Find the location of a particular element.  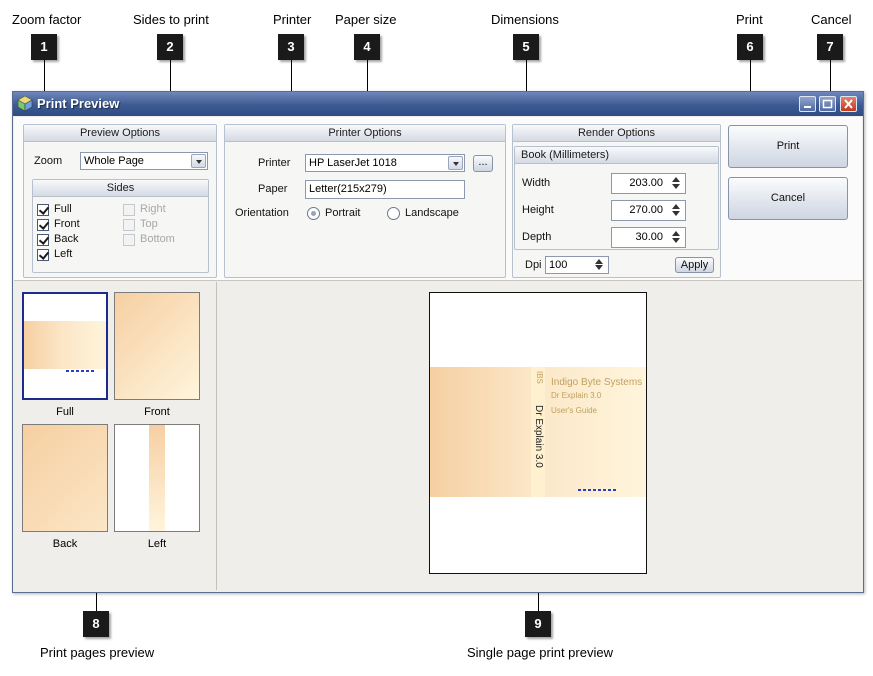

width-spinner: 203.00 is located at coordinates (648, 183).